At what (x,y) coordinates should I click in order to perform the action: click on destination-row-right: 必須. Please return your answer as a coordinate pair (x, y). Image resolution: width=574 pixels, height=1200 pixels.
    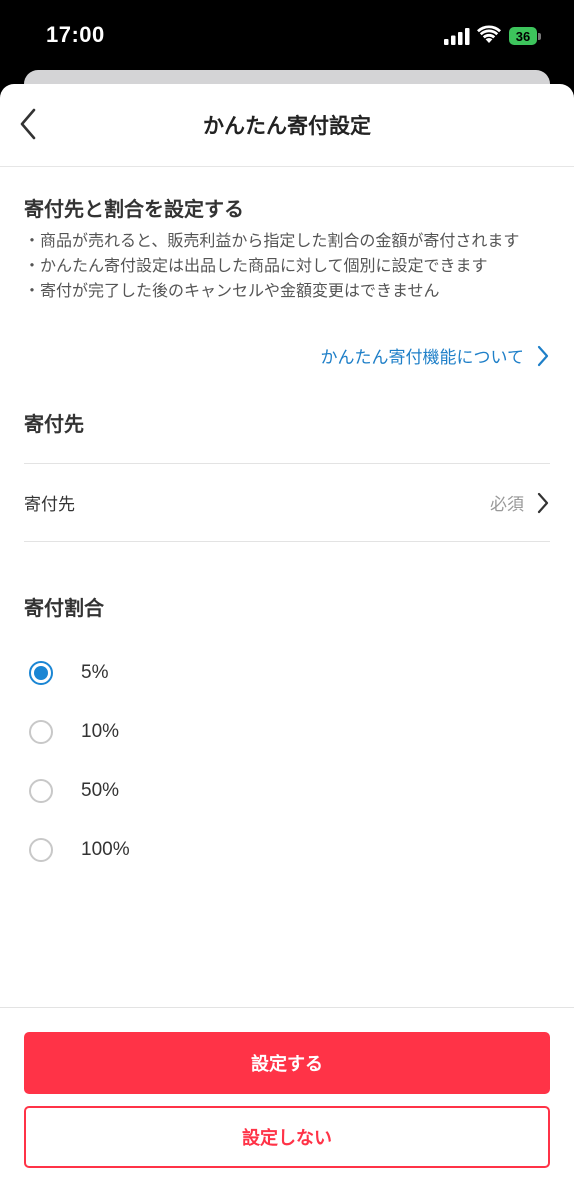
    Looking at the image, I should click on (520, 502).